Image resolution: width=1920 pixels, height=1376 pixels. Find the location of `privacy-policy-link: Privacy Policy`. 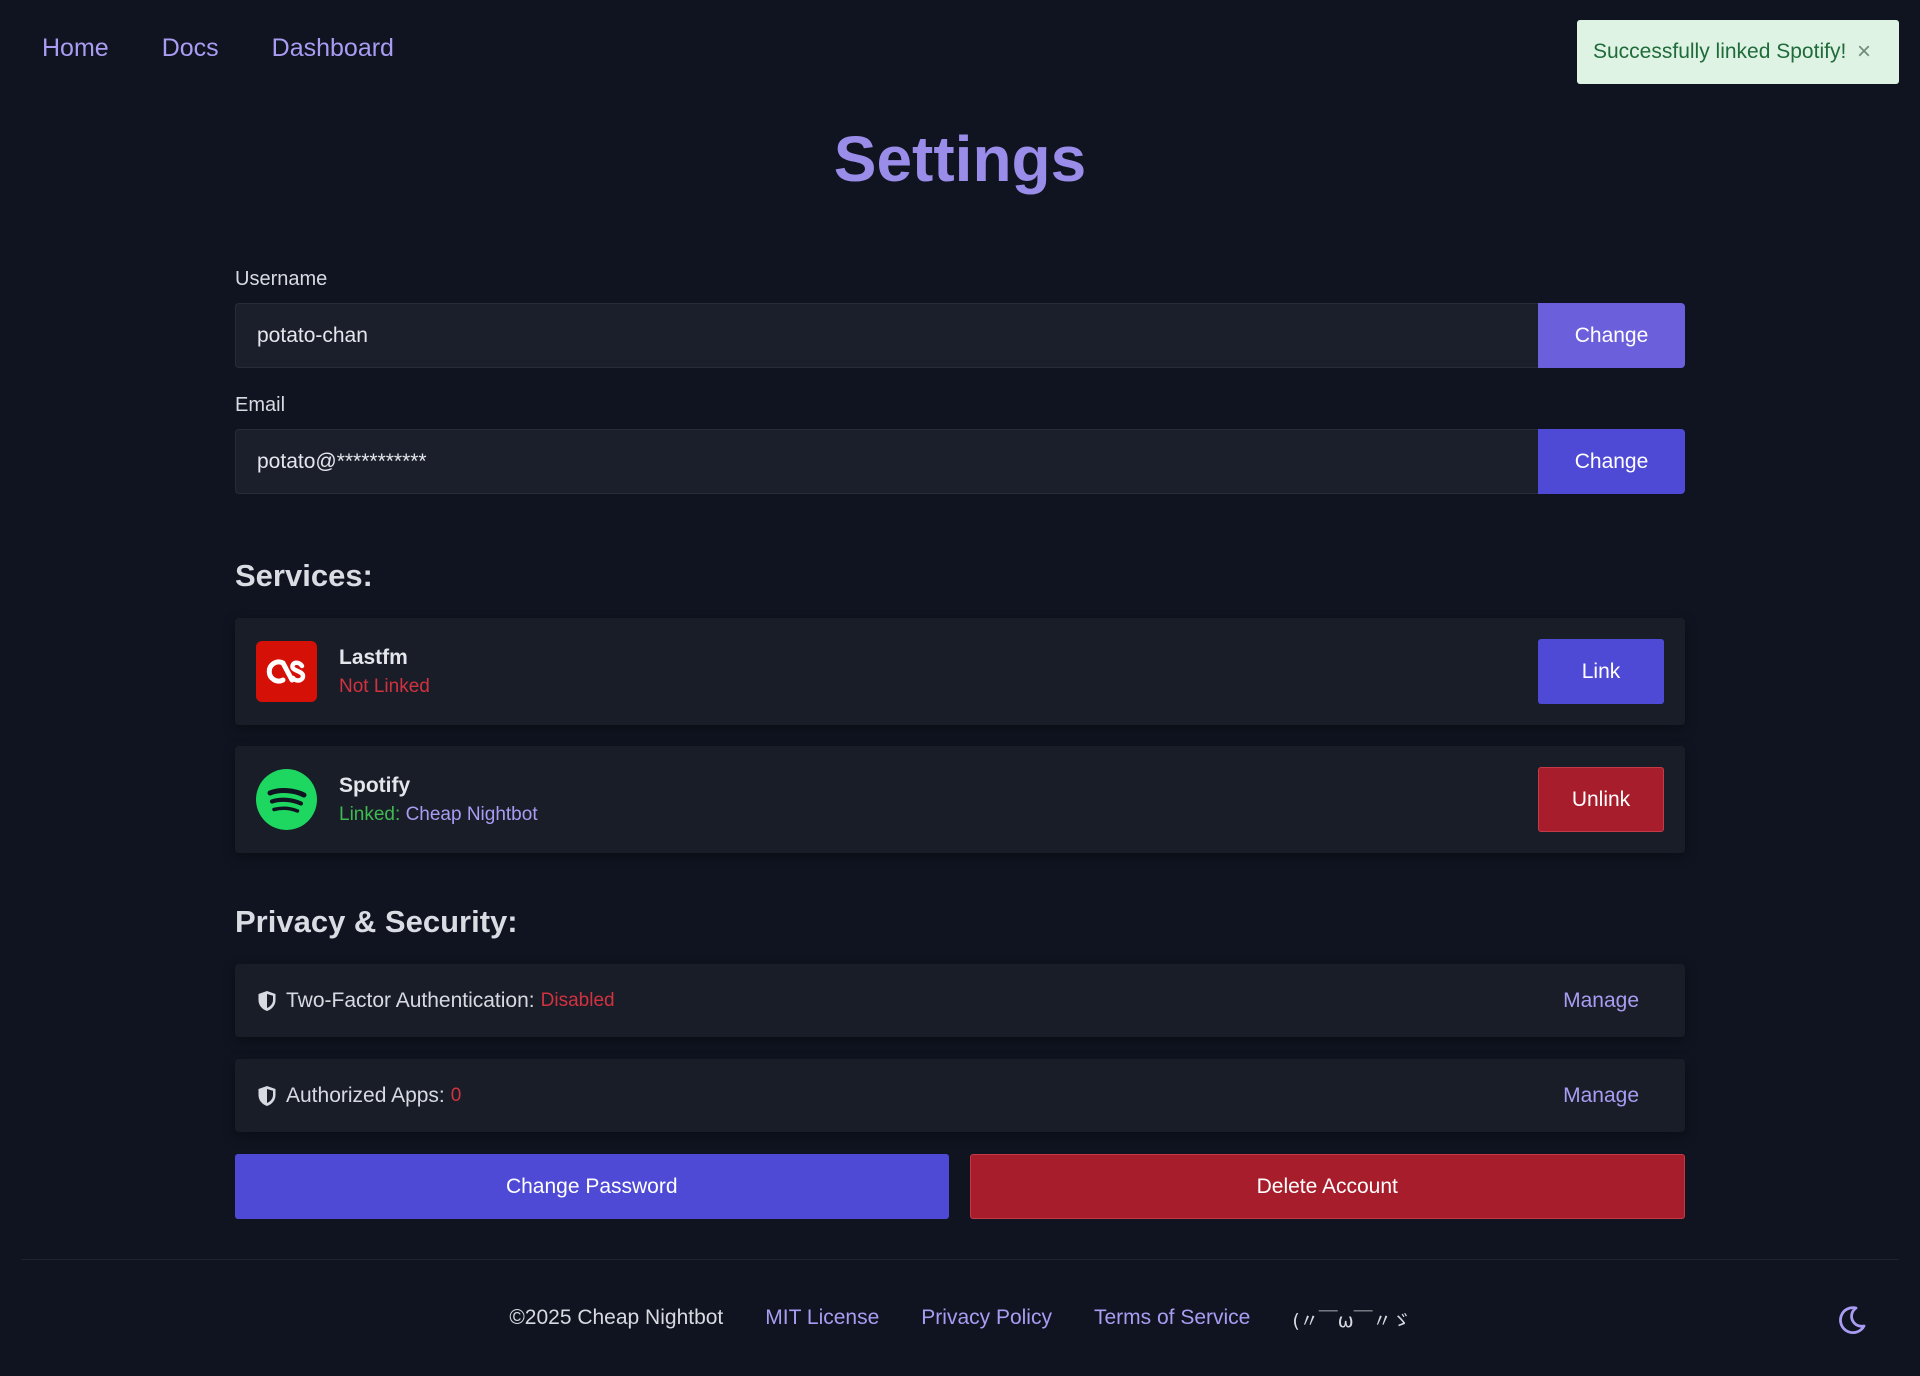

privacy-policy-link: Privacy Policy is located at coordinates (986, 1319).